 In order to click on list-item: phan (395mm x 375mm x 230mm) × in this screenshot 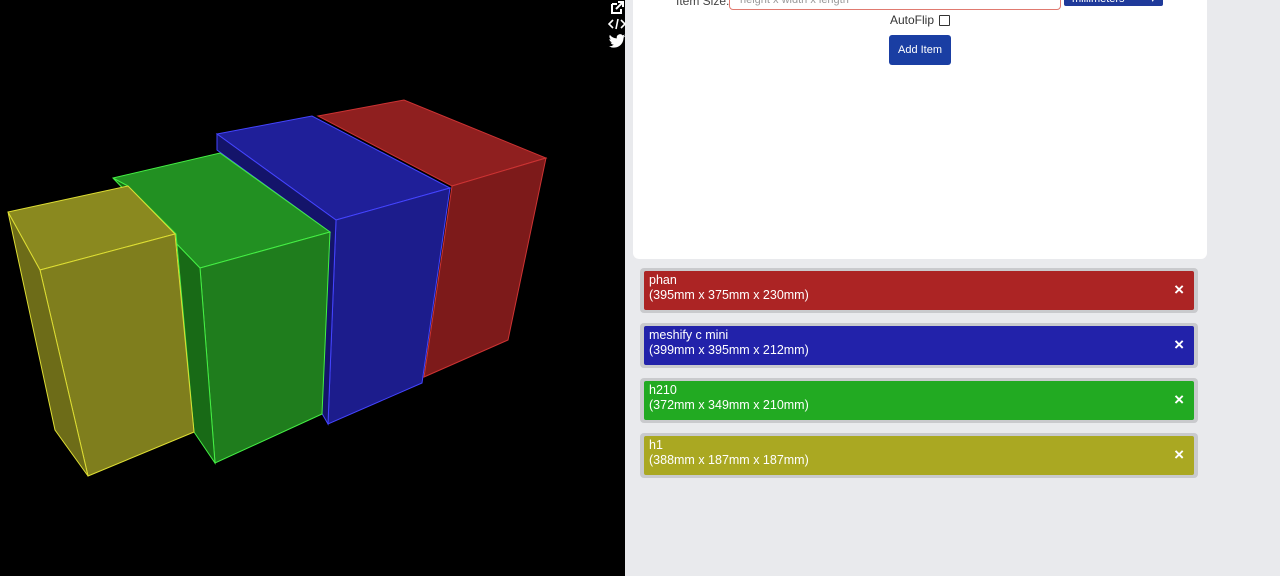, I will do `click(919, 290)`.